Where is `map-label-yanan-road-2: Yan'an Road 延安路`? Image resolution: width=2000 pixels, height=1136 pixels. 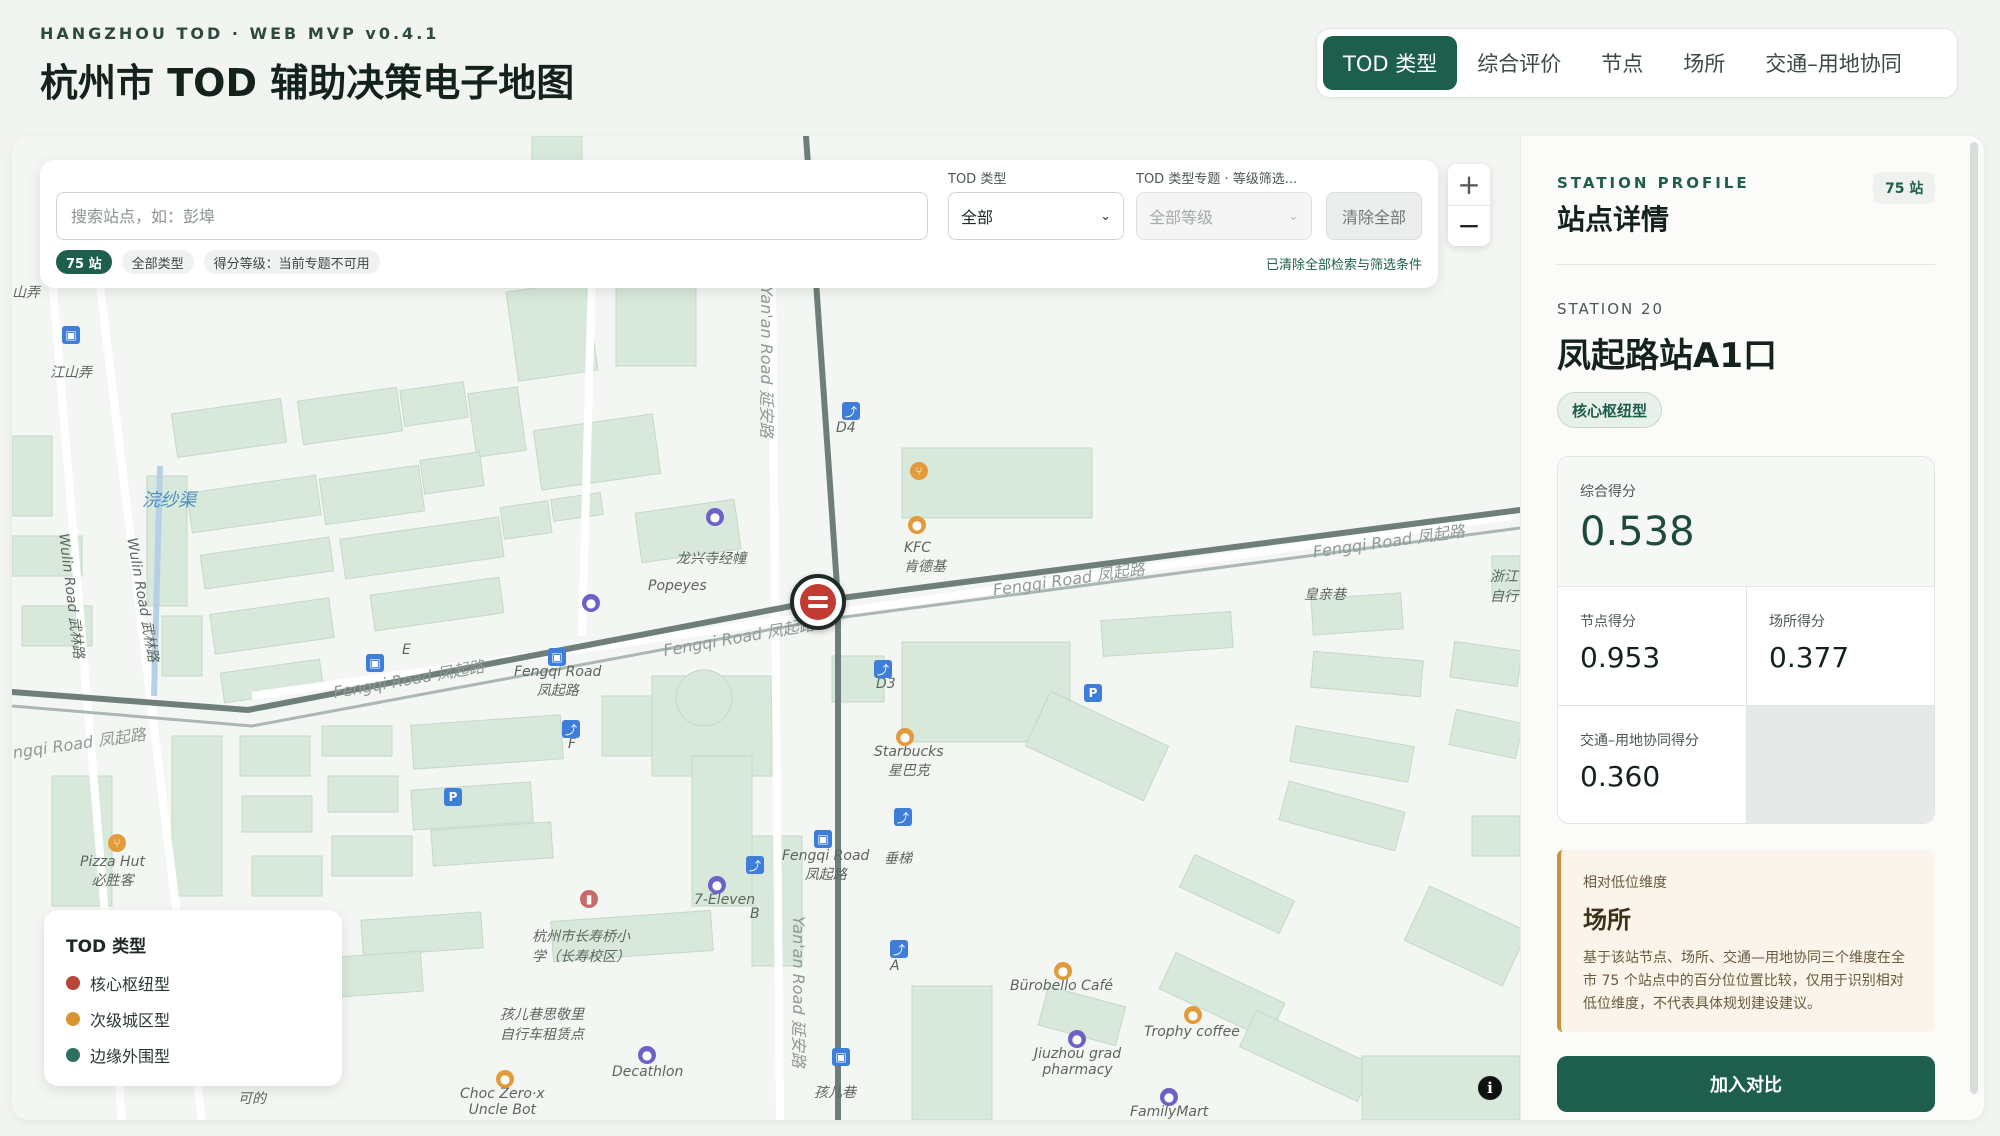
map-label-yanan-road-2: Yan'an Road 延安路 is located at coordinates (798, 992).